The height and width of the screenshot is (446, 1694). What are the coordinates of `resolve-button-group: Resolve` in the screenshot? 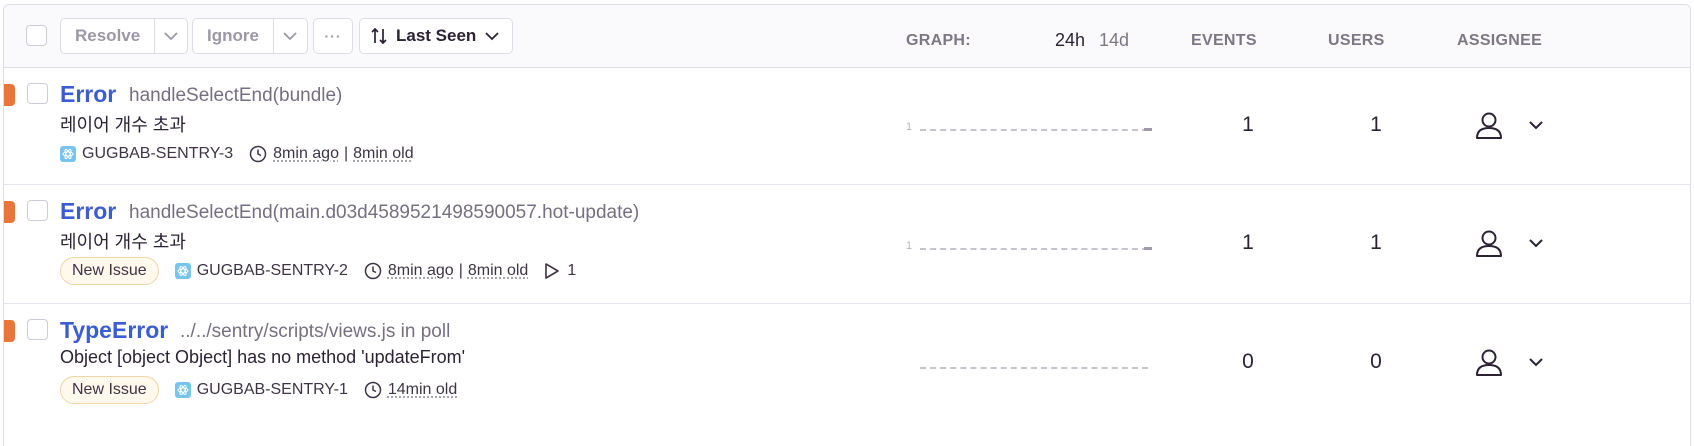 It's located at (124, 36).